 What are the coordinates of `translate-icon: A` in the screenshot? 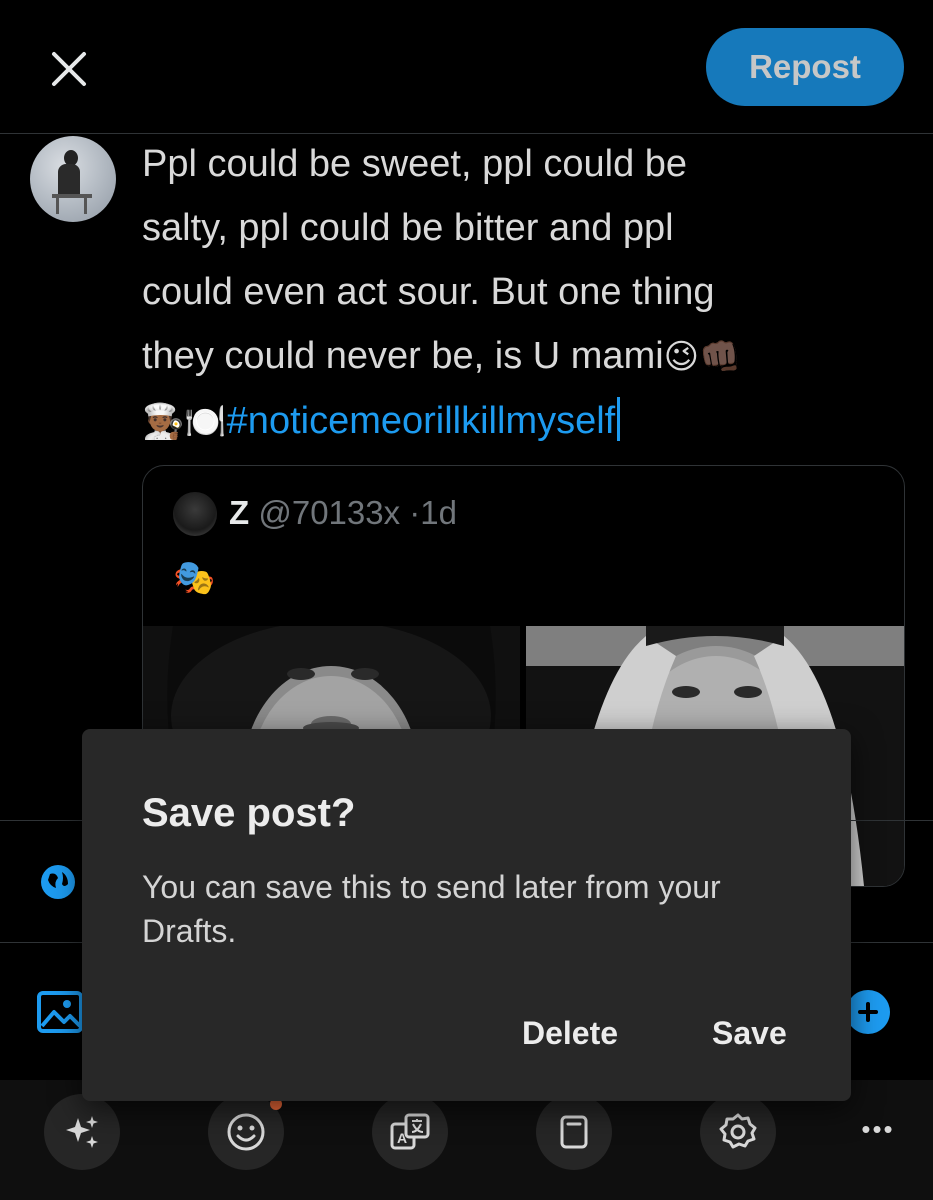 It's located at (410, 1131).